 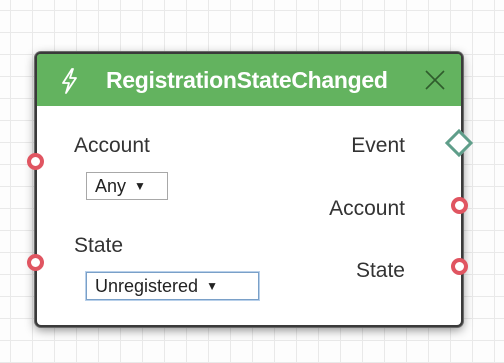 I want to click on close-icon, so click(x=435, y=80).